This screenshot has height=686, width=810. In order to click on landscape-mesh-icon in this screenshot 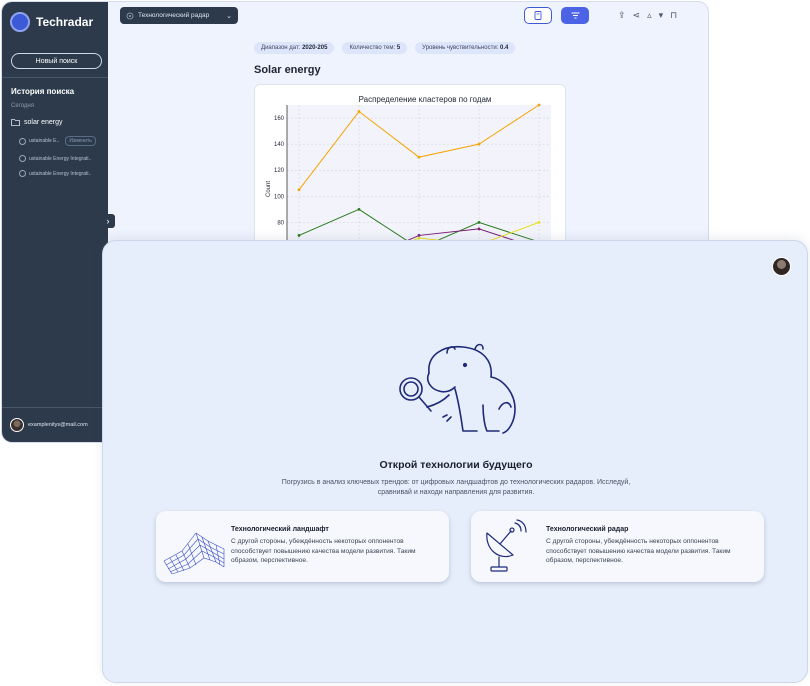, I will do `click(194, 553)`.